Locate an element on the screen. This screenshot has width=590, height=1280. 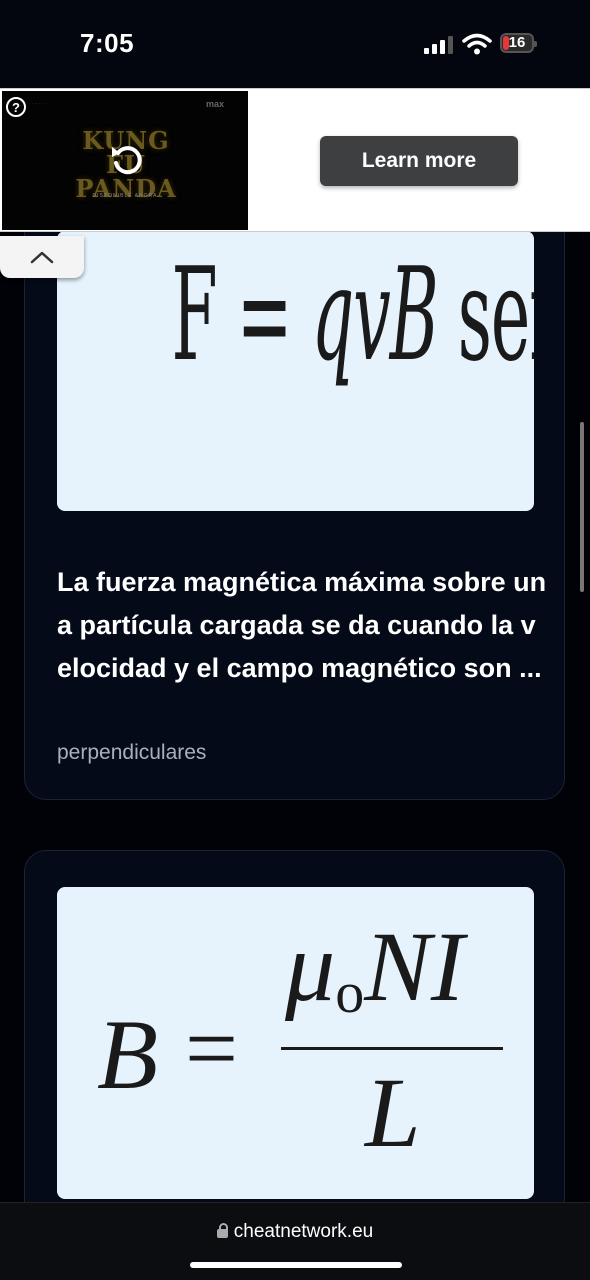
scrollbar is located at coordinates (582, 507).